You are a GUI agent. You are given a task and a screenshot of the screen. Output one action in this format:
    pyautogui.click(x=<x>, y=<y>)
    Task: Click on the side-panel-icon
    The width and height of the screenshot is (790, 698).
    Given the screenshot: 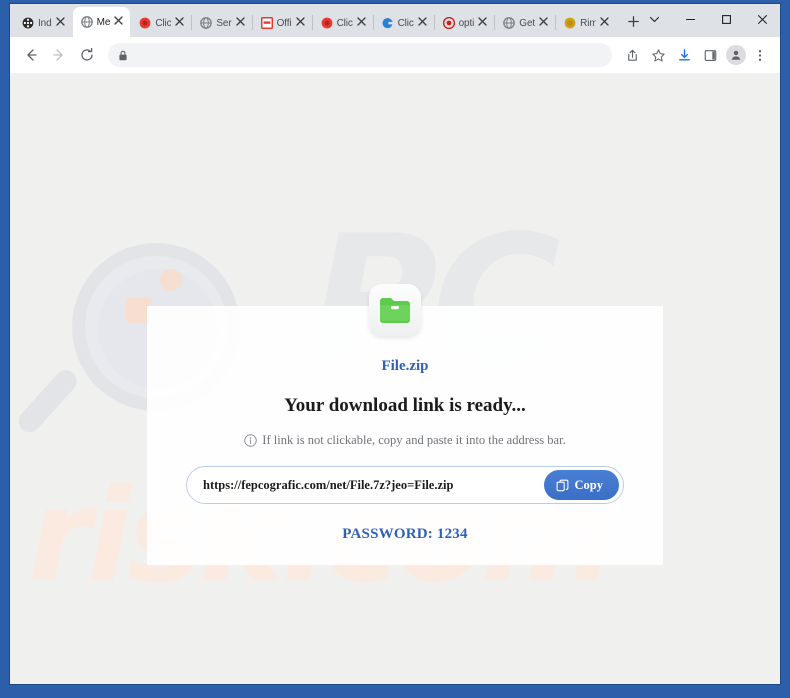 What is the action you would take?
    pyautogui.click(x=710, y=55)
    